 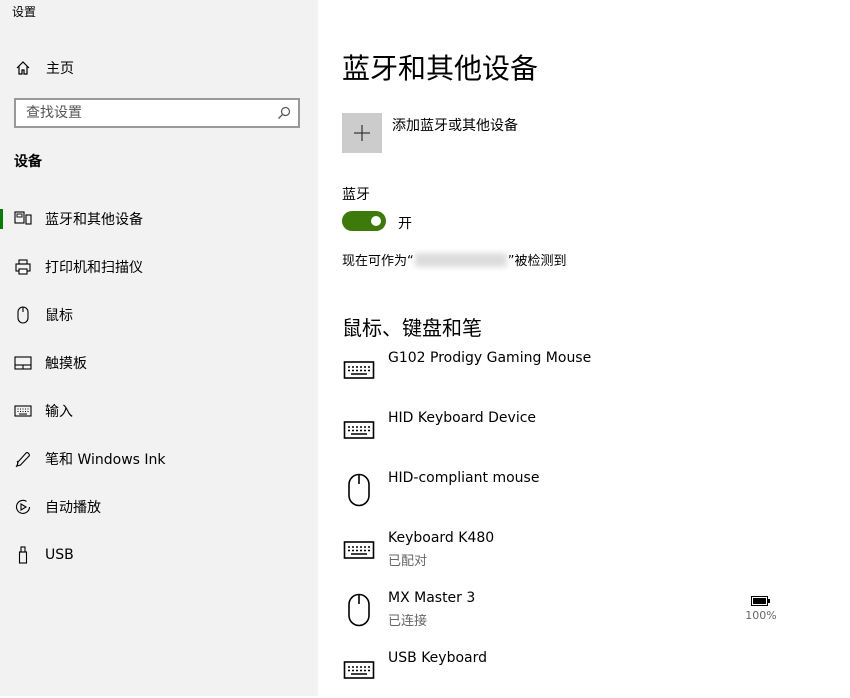 I want to click on device-item: Keyboard K480 已配对, so click(x=567, y=554).